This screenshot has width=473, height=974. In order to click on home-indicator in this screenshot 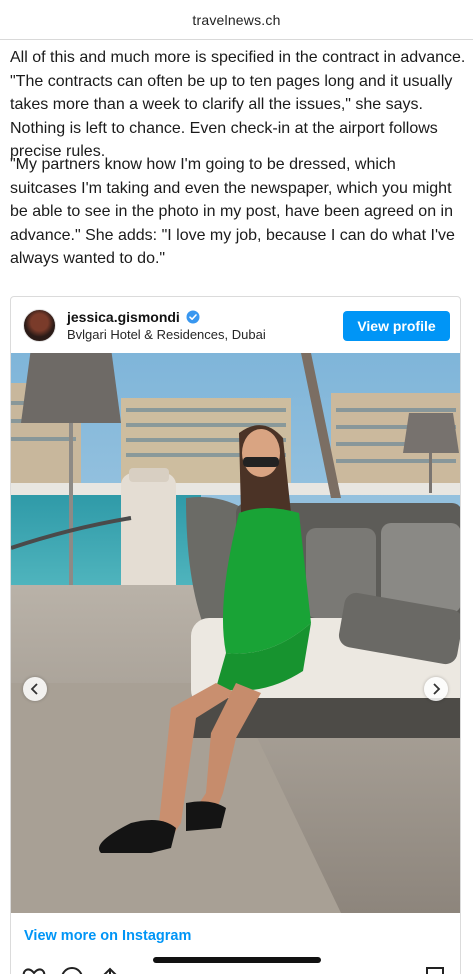, I will do `click(237, 960)`.